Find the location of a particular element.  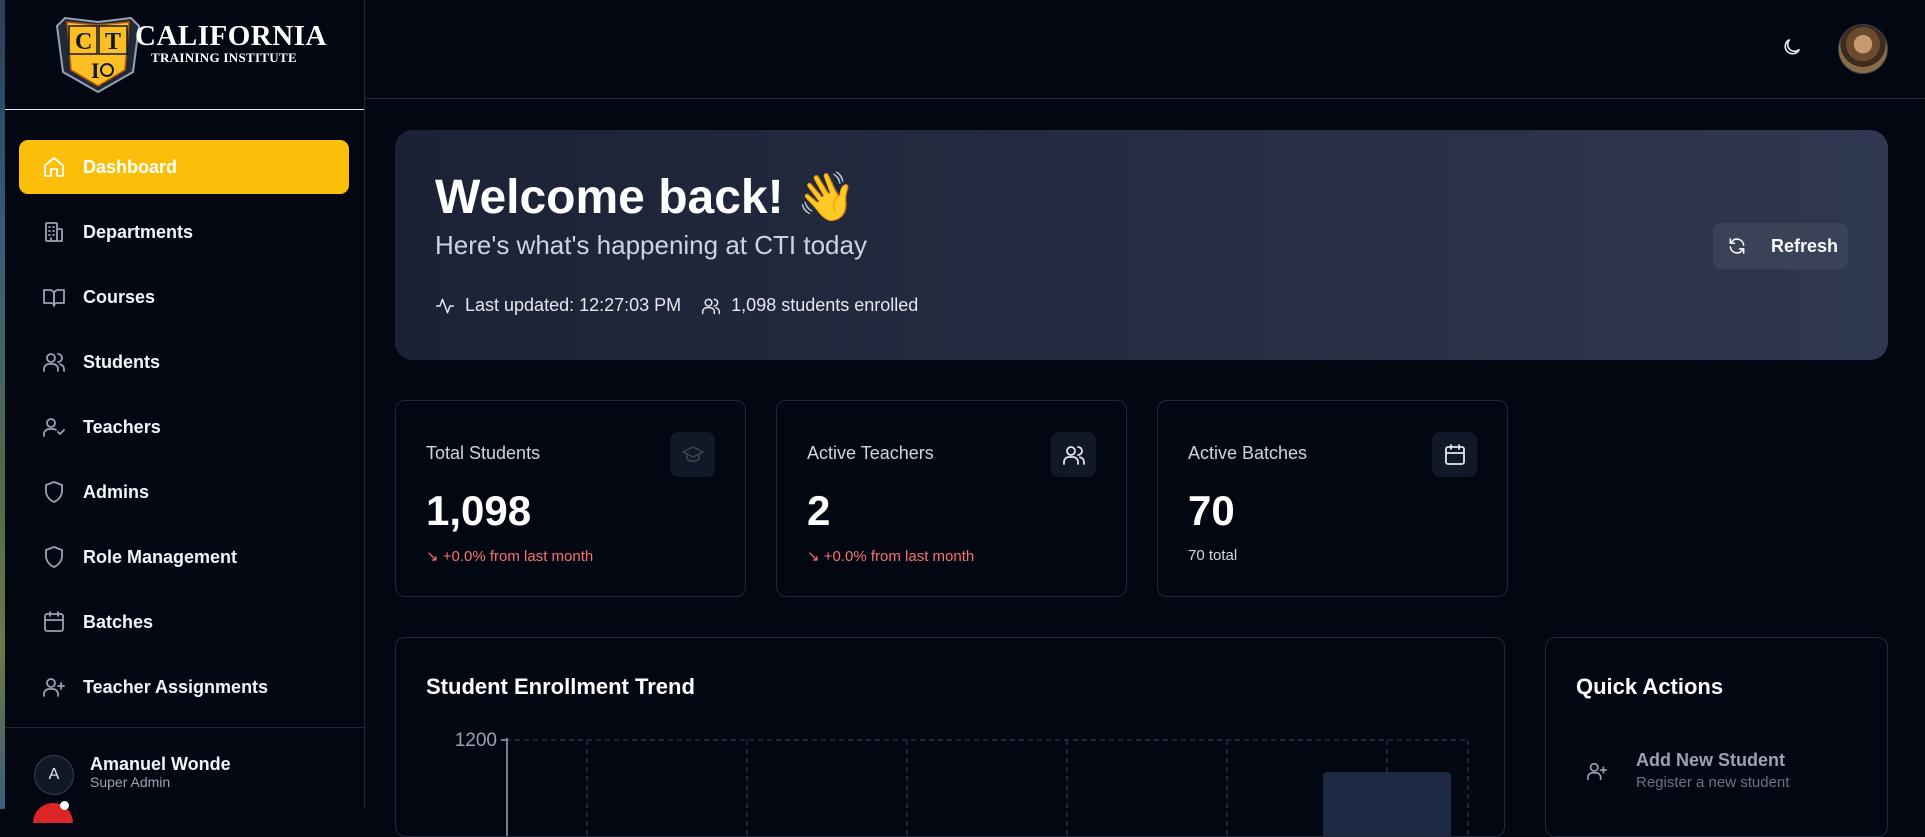

sidebar-item-label: Admins is located at coordinates (116, 491).